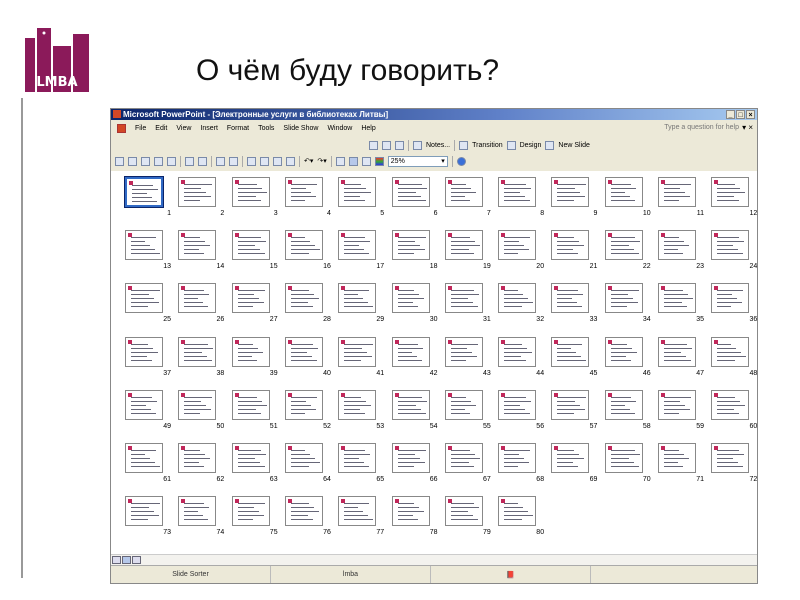 The width and height of the screenshot is (800, 600). I want to click on format-painter-icon, so click(290, 161).